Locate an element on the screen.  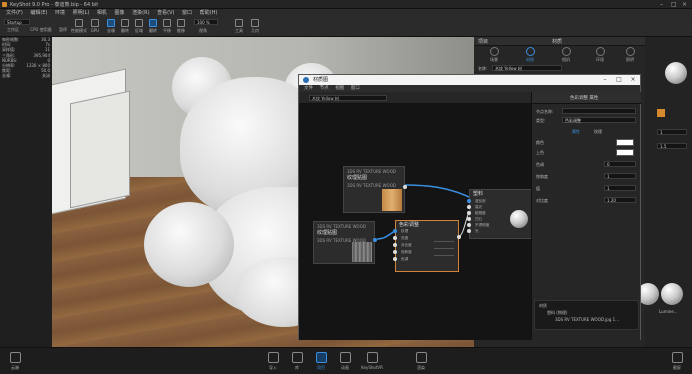
material-preview-sphere is located at coordinates (676, 73).